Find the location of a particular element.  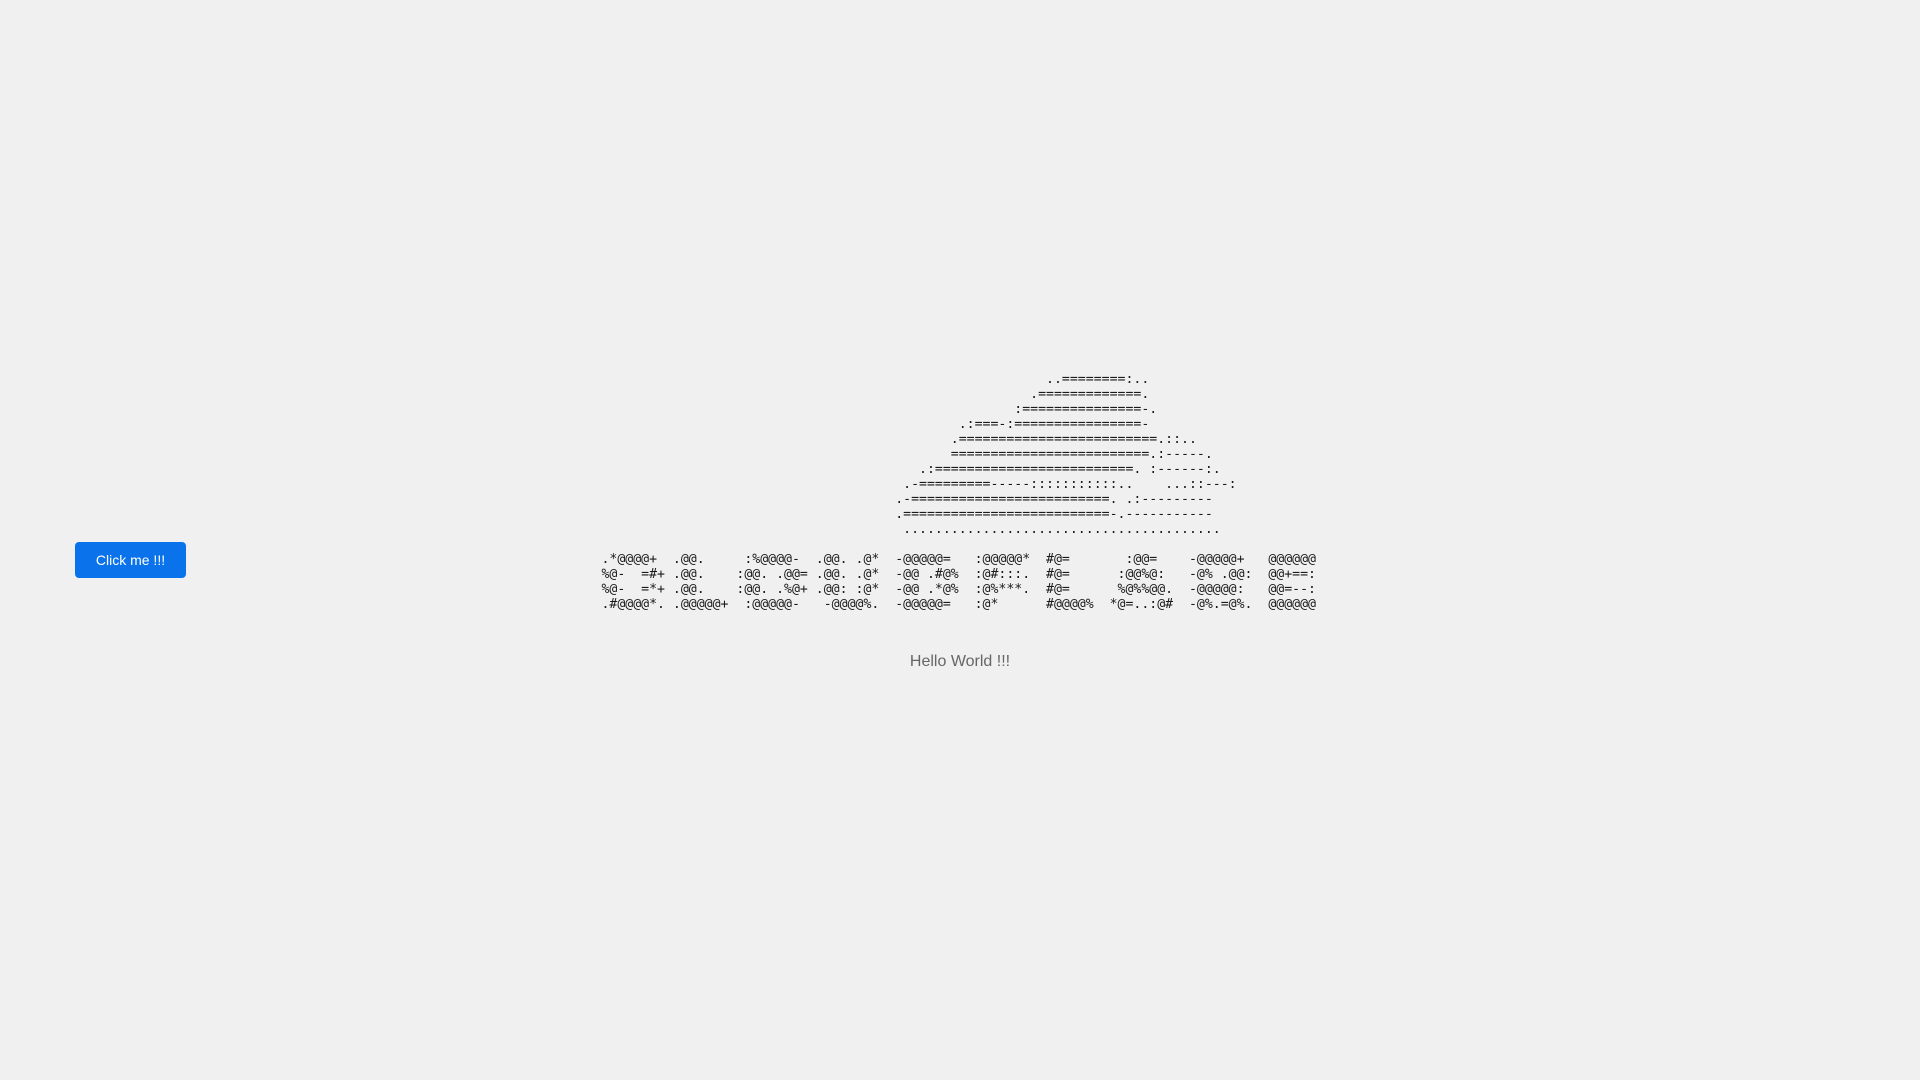

hello-world-text: Hello World !!! is located at coordinates (960, 661).